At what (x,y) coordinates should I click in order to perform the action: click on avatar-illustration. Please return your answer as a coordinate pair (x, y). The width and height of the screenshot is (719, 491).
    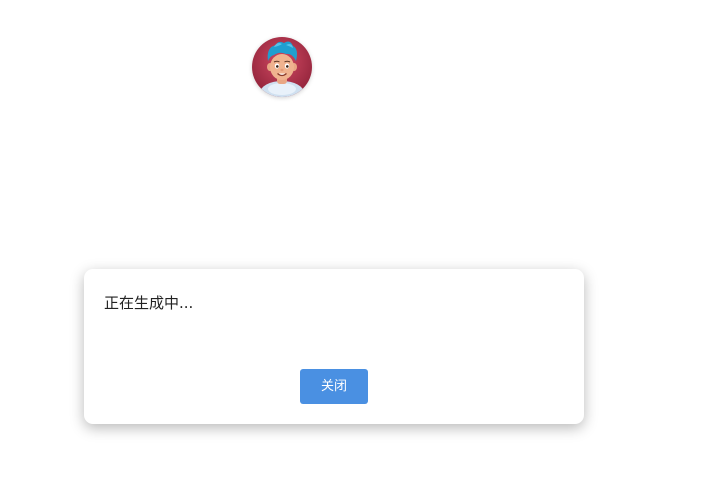
    Looking at the image, I should click on (282, 67).